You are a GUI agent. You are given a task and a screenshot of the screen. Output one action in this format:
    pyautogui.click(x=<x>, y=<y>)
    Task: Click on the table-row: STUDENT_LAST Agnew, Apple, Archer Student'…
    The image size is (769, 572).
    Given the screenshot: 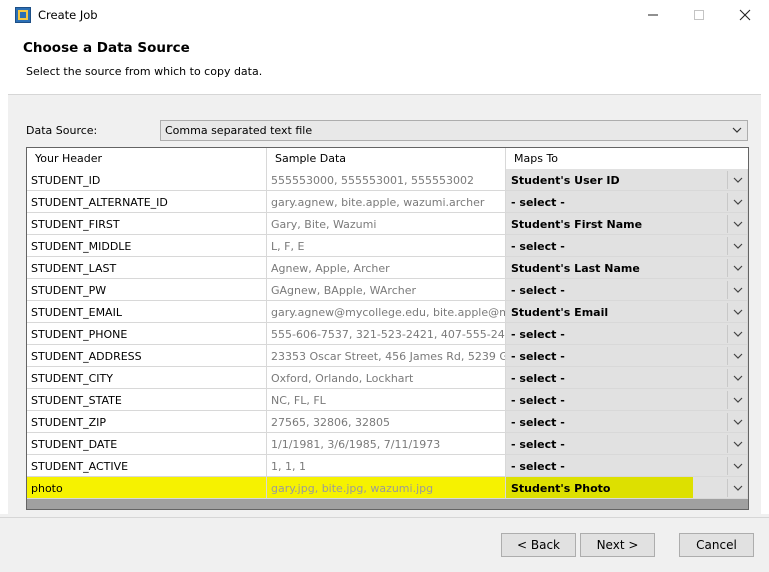 What is the action you would take?
    pyautogui.click(x=387, y=268)
    